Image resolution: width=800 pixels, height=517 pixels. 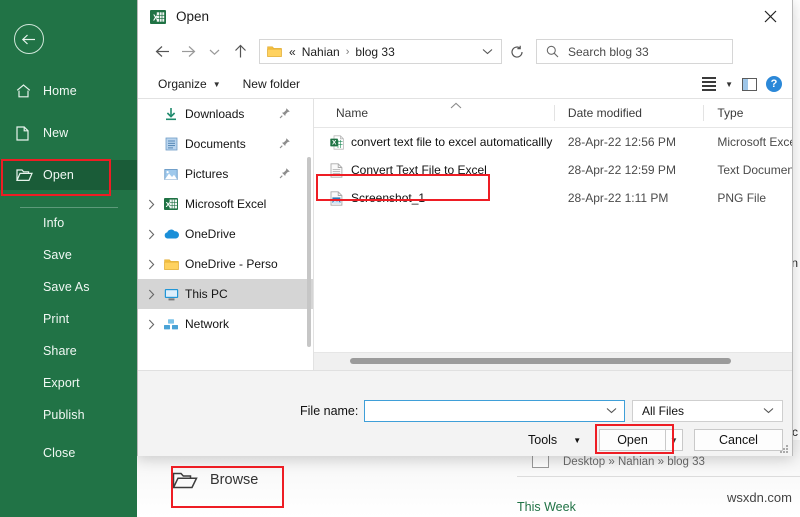 I want to click on caret-down-icon: ▼, so click(x=729, y=84).